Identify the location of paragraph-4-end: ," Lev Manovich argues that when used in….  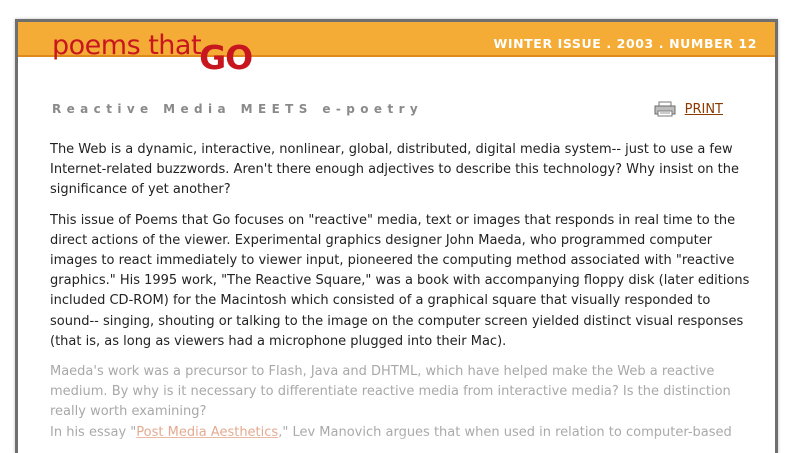
(505, 432).